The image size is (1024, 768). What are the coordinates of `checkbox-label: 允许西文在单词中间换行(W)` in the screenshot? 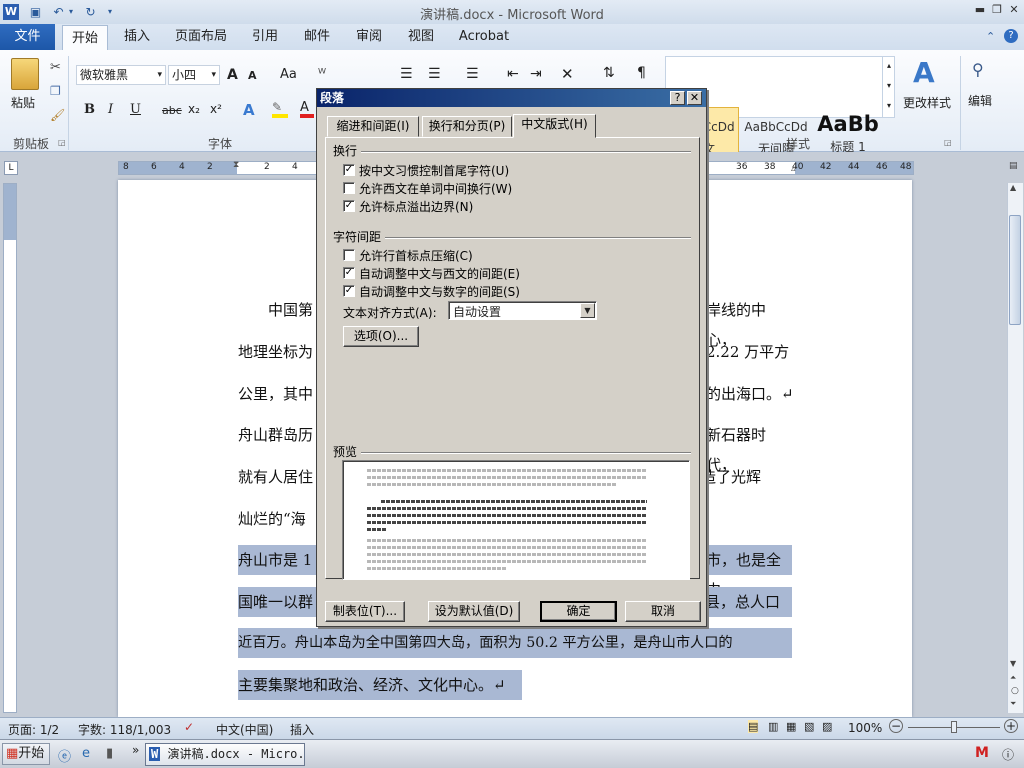 It's located at (435, 188).